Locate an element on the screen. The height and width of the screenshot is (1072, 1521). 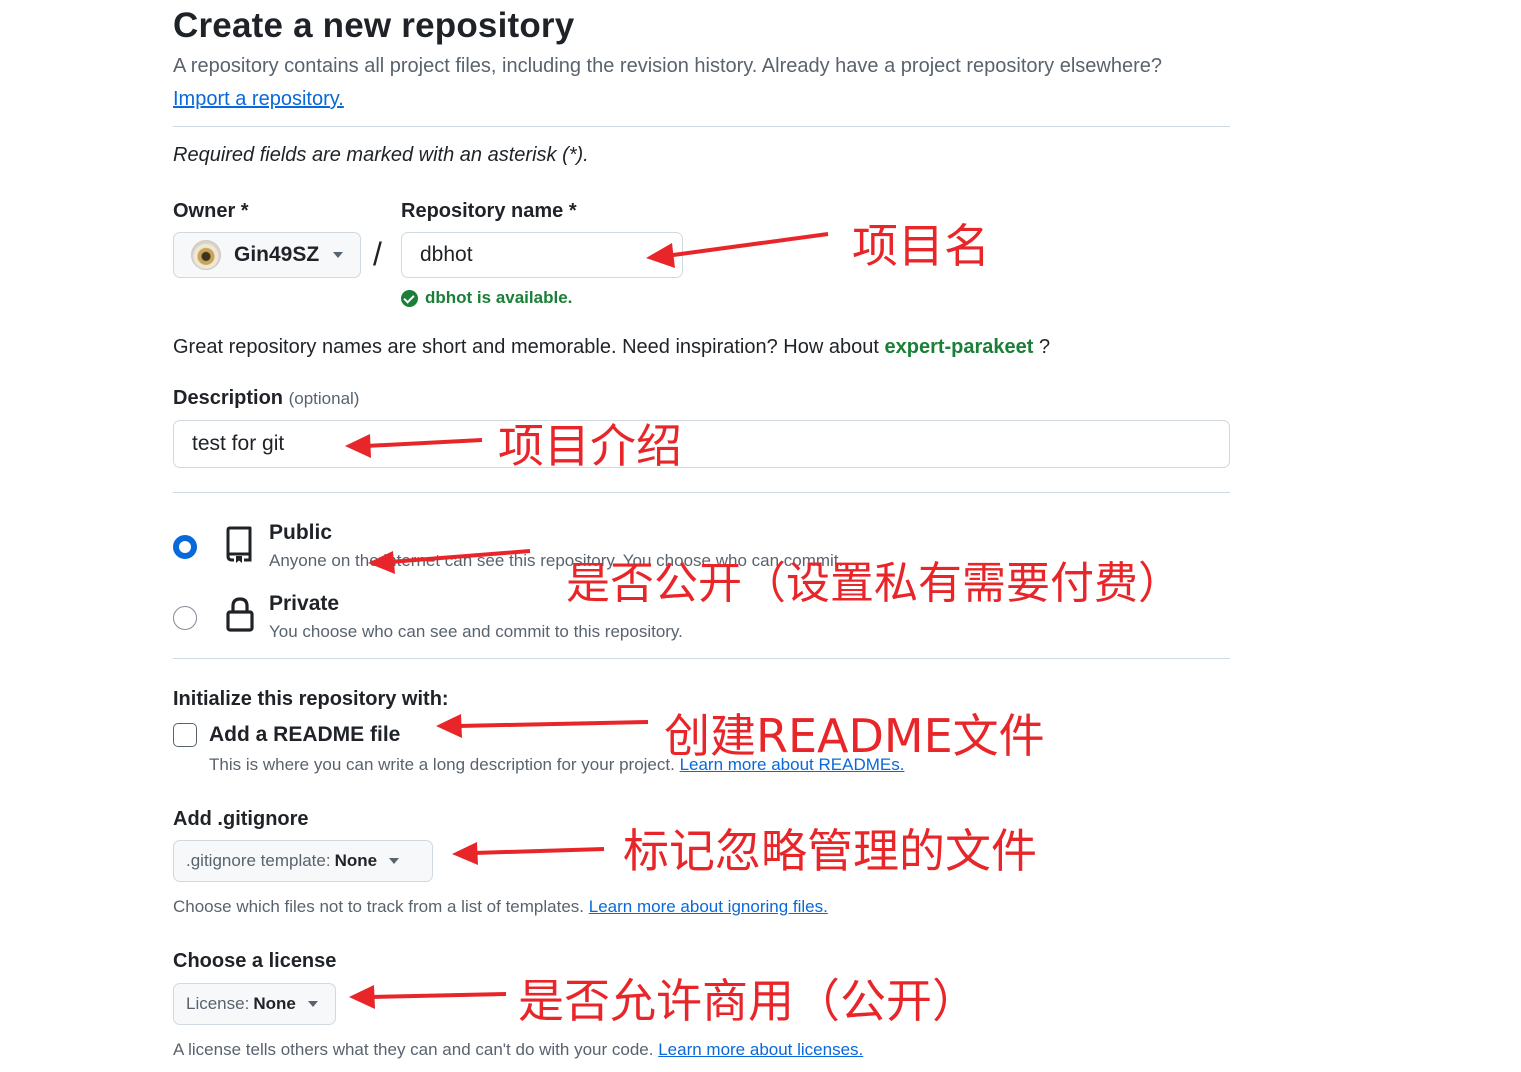
arrow-visibility is located at coordinates (460, 556).